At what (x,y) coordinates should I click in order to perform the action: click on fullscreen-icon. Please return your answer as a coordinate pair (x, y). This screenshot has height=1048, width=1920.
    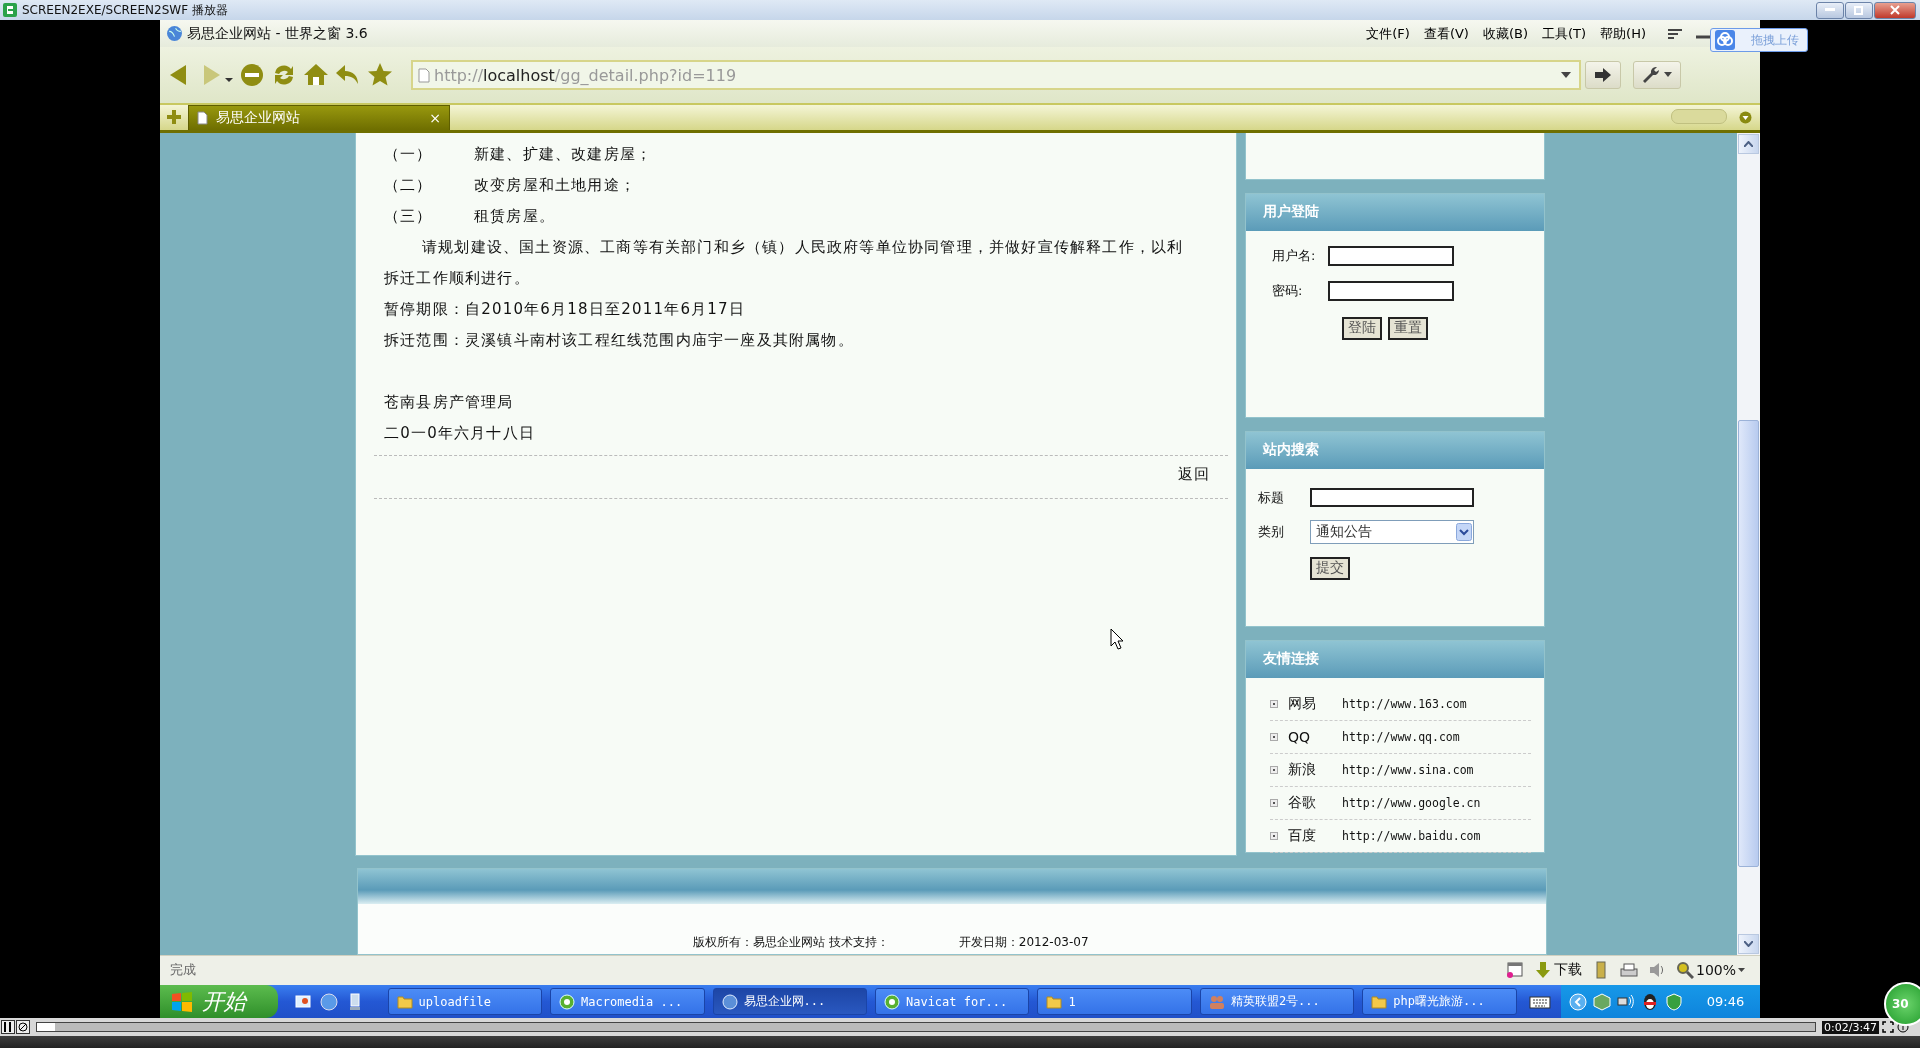
    Looking at the image, I should click on (1888, 1027).